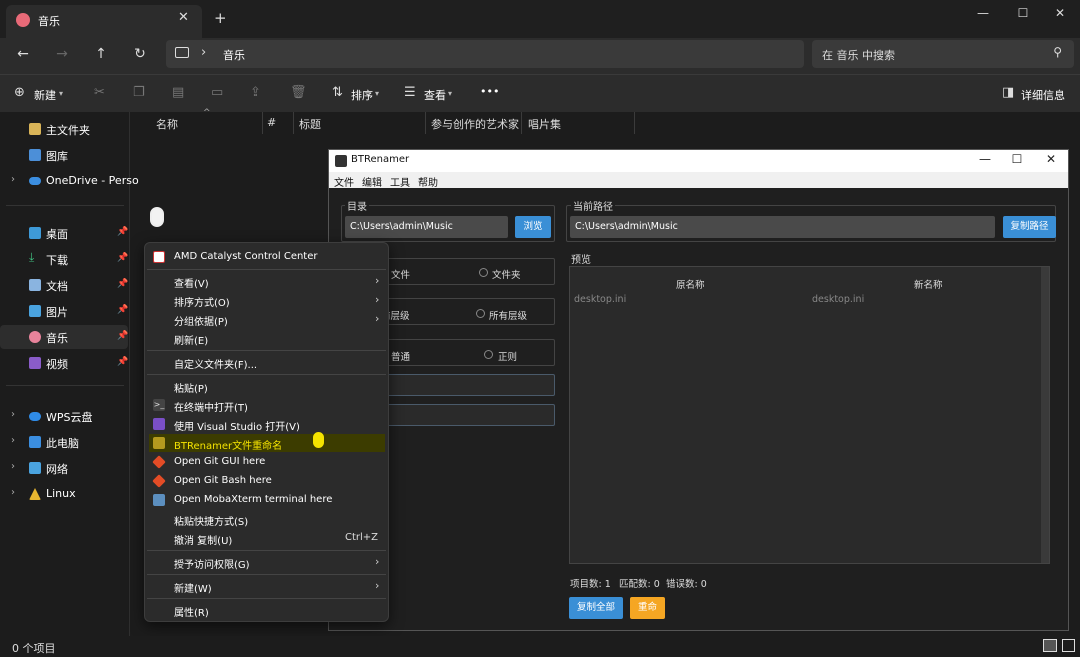 This screenshot has height=657, width=1080. I want to click on sidebar-item-gallery: 图库, so click(64, 155).